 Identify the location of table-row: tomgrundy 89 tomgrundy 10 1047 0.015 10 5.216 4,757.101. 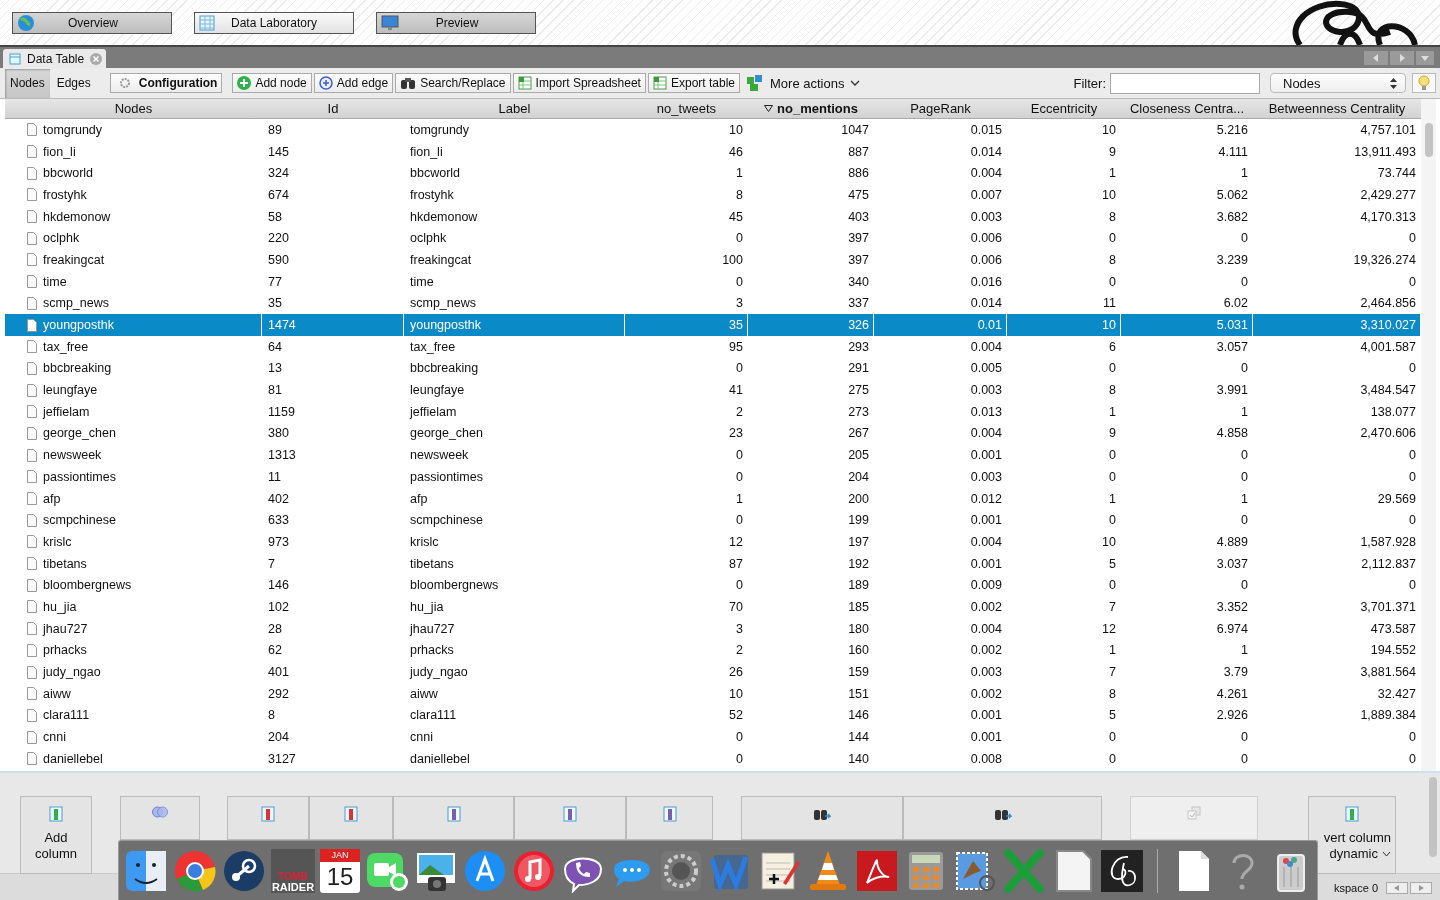
(713, 130).